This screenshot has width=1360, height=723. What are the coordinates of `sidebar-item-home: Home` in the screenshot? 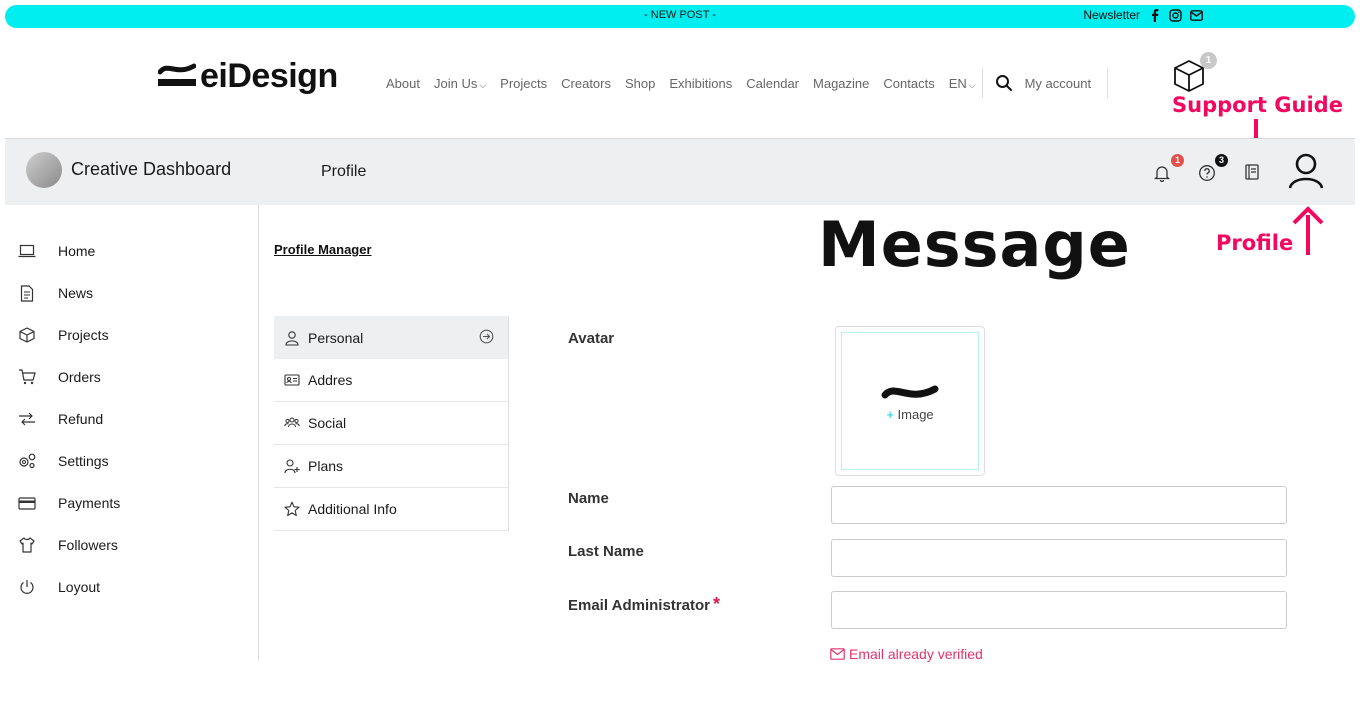 It's located at (56, 251).